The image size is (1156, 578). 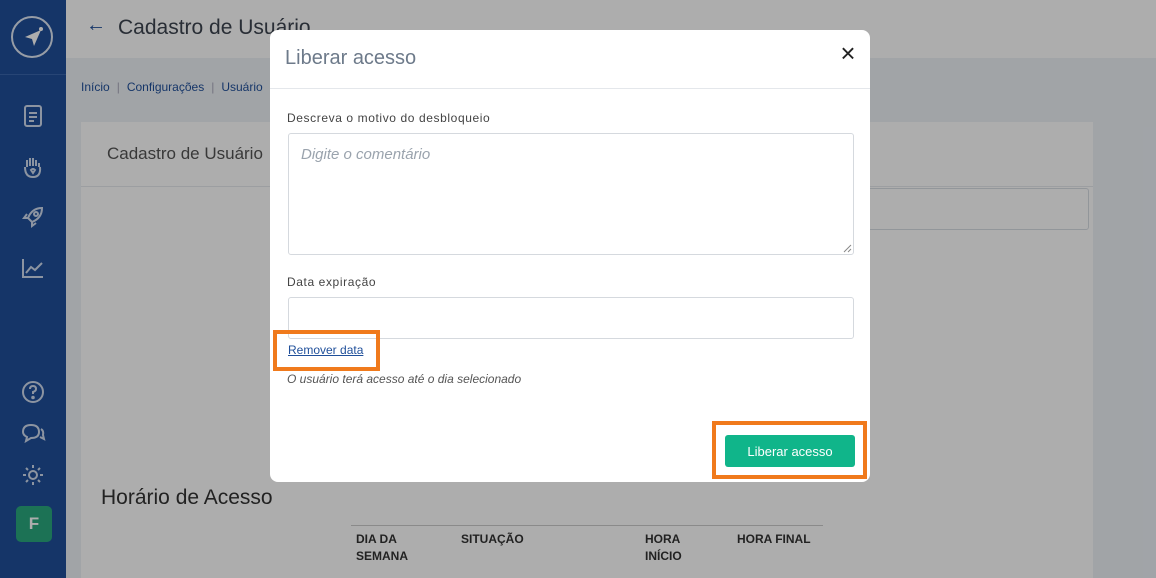 I want to click on reason-label: Descreva o motivo do desbloqueio, so click(x=389, y=118).